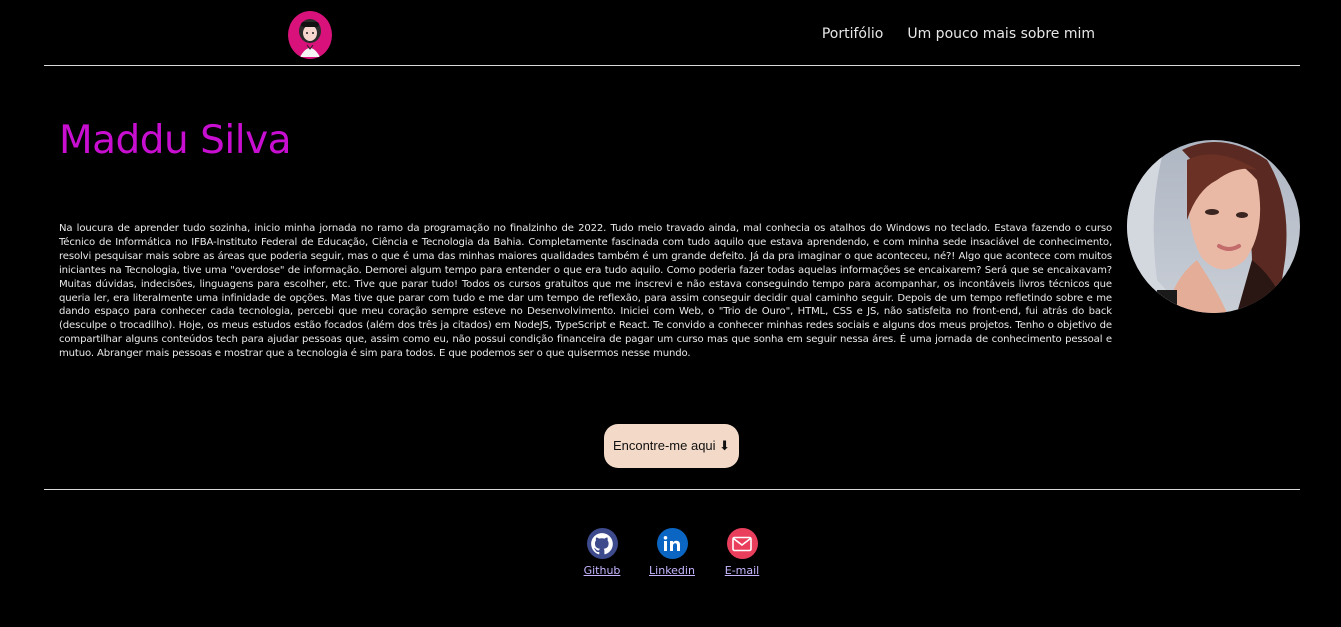 This screenshot has width=1341, height=627. What do you see at coordinates (672, 570) in the screenshot?
I see `linkedin-link: Linkedin` at bounding box center [672, 570].